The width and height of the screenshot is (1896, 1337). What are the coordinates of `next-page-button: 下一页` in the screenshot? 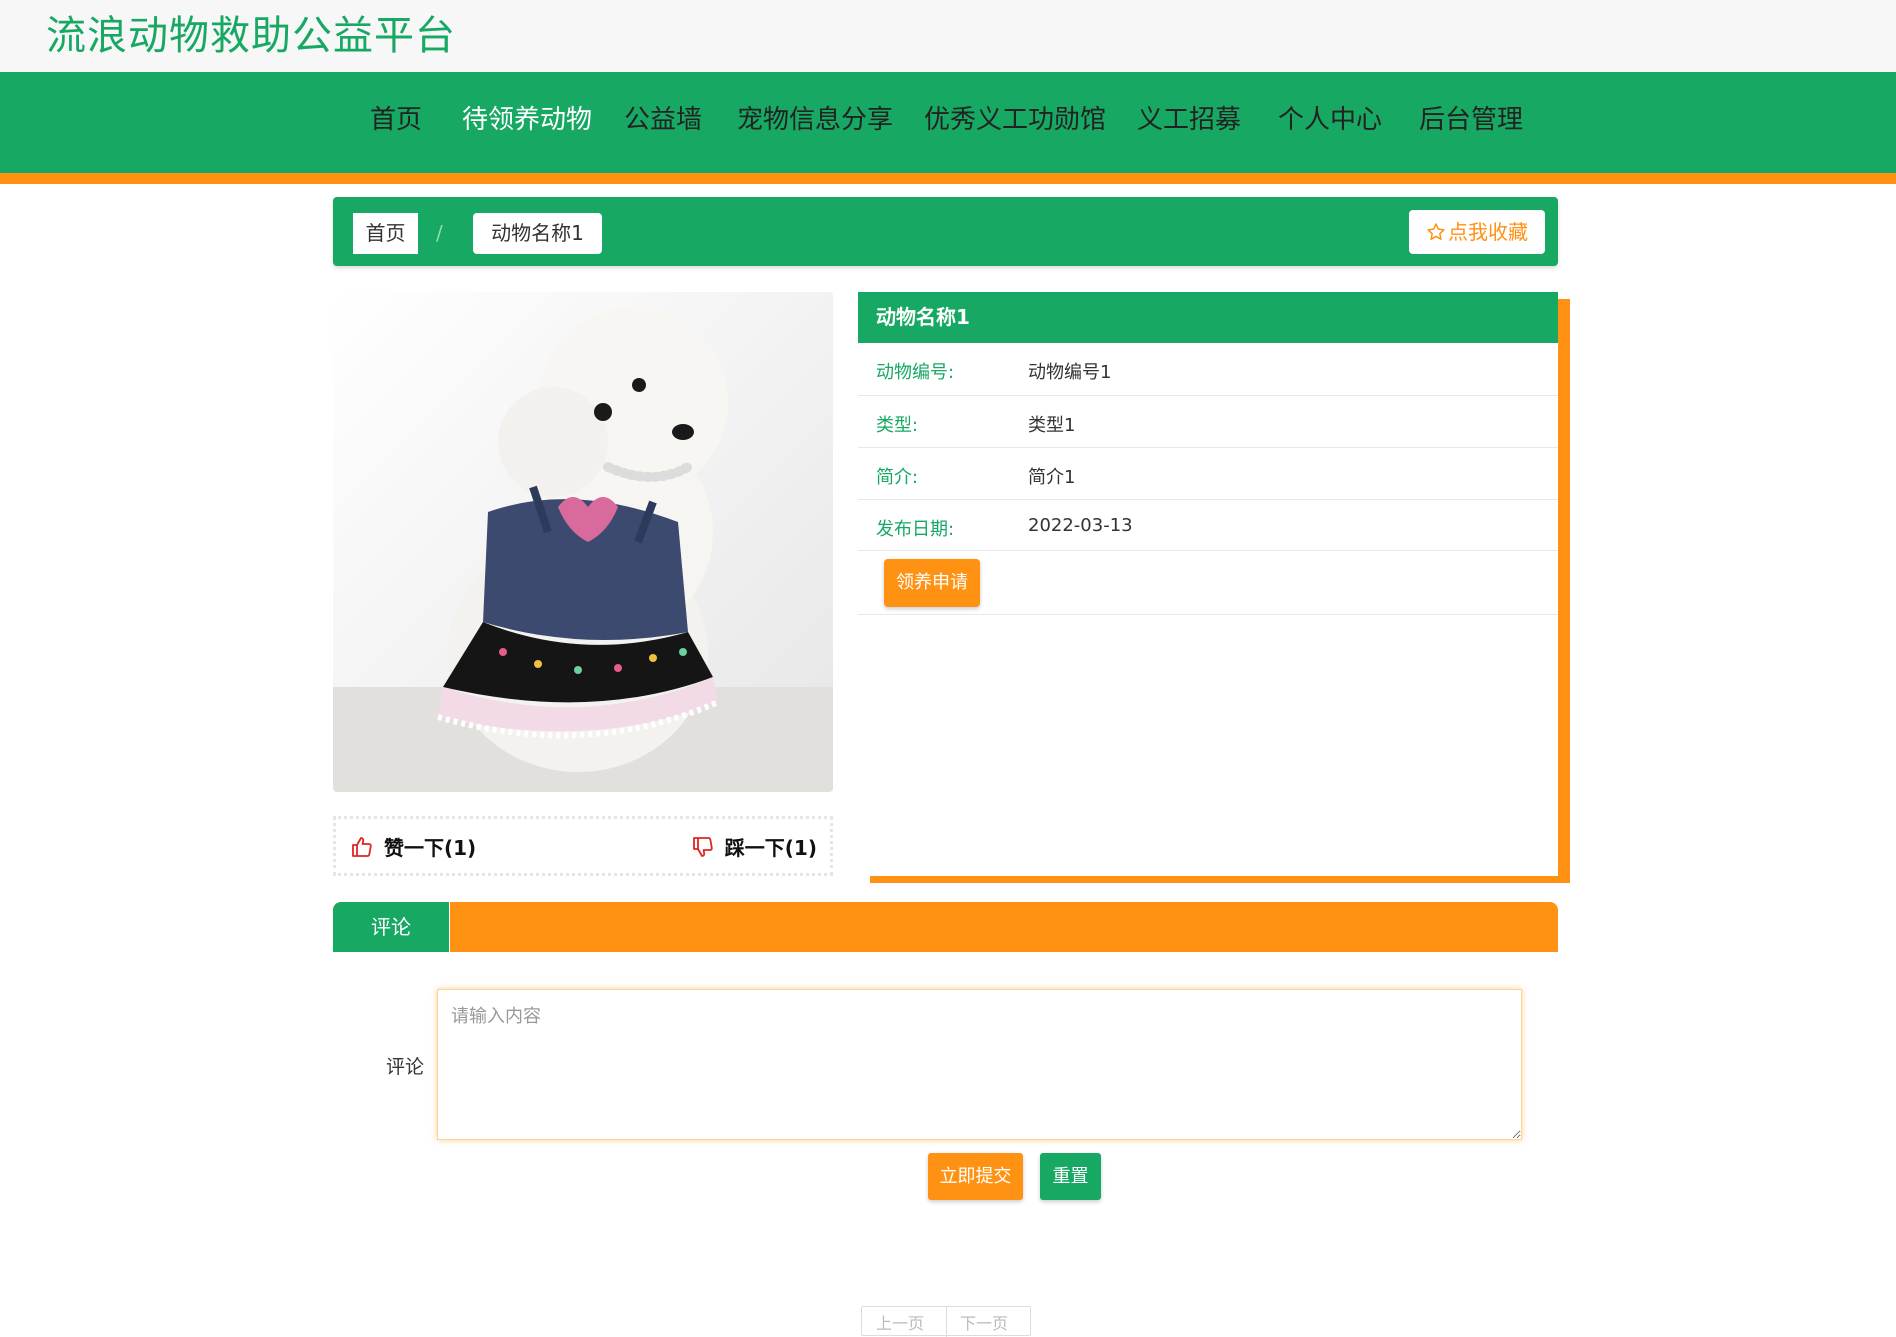 It's located at (984, 1322).